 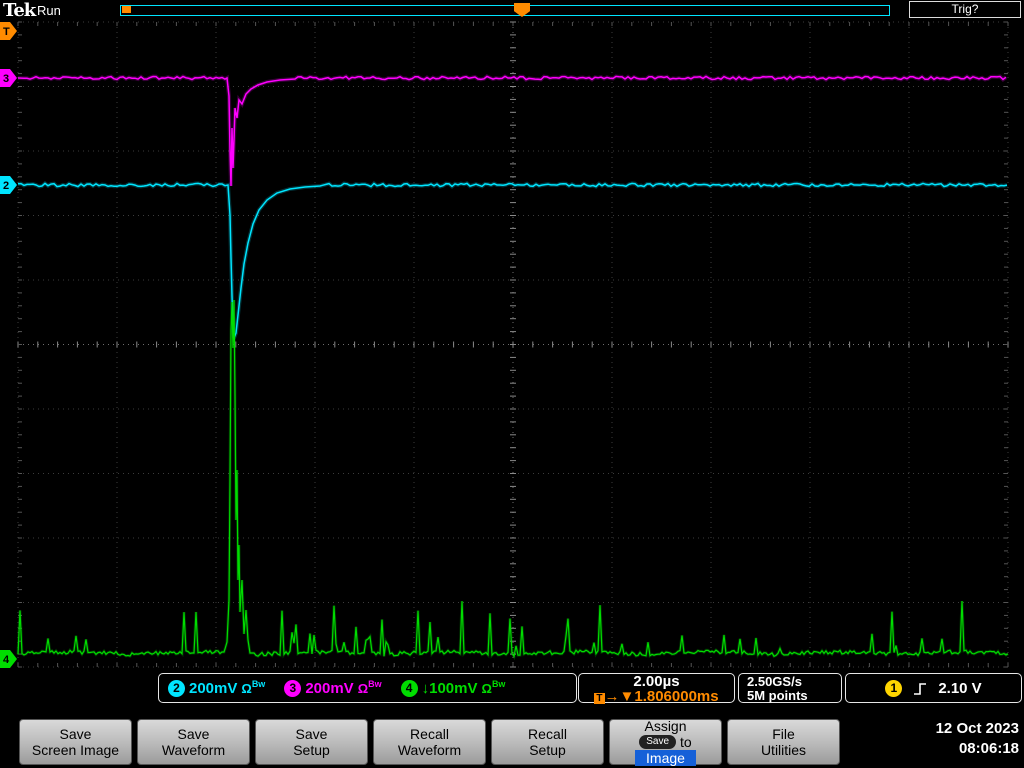 I want to click on acquisition-readout: 2.50GS/s 5M points, so click(x=790, y=688).